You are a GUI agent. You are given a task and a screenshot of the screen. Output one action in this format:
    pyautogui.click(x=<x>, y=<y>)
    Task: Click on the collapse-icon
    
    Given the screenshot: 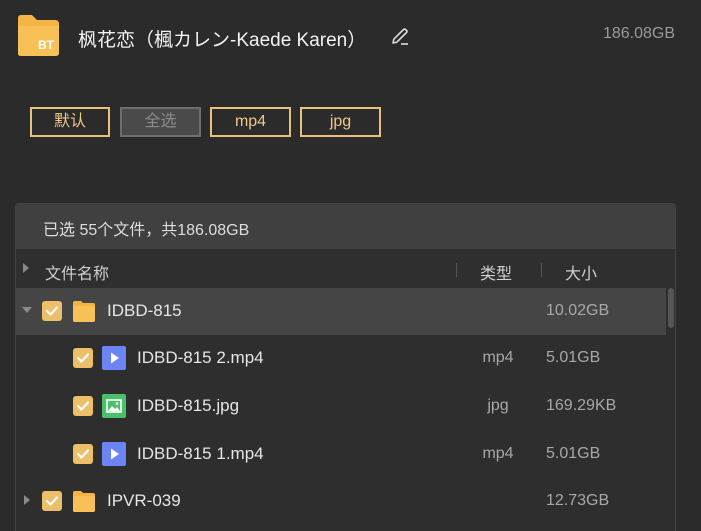 What is the action you would take?
    pyautogui.click(x=27, y=310)
    